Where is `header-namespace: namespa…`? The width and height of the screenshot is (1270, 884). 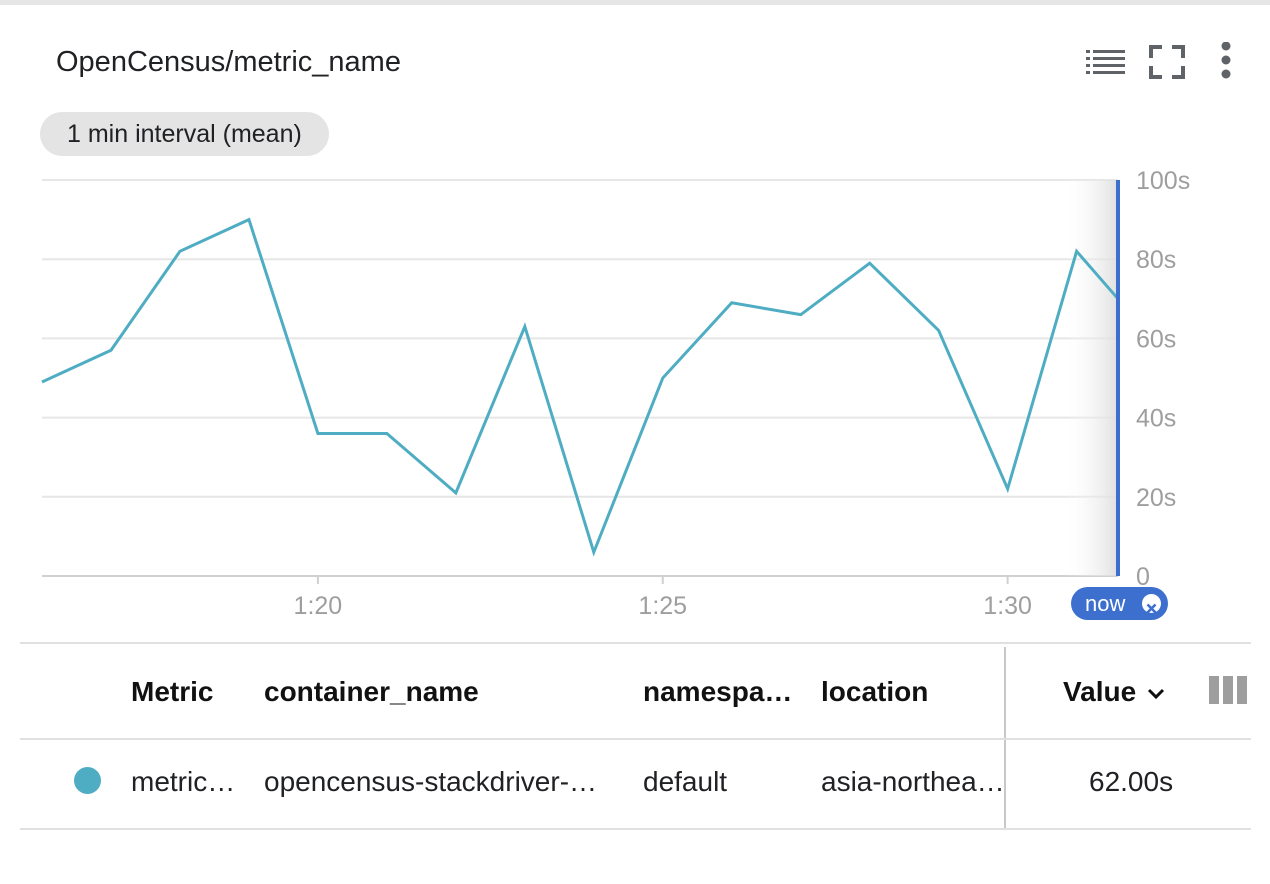 header-namespace: namespa… is located at coordinates (717, 692).